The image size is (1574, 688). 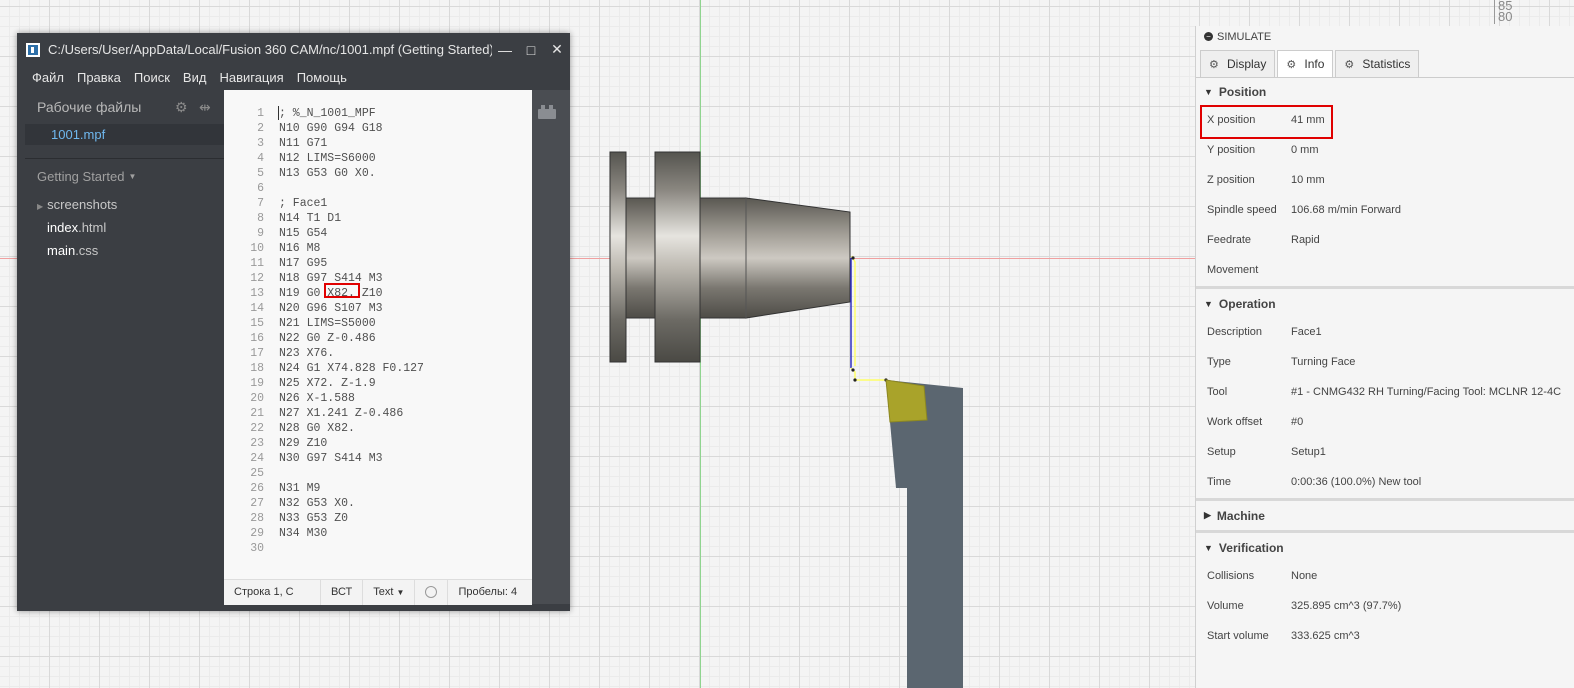 What do you see at coordinates (40, 206) in the screenshot?
I see `folder-collapsed-icon: ▶` at bounding box center [40, 206].